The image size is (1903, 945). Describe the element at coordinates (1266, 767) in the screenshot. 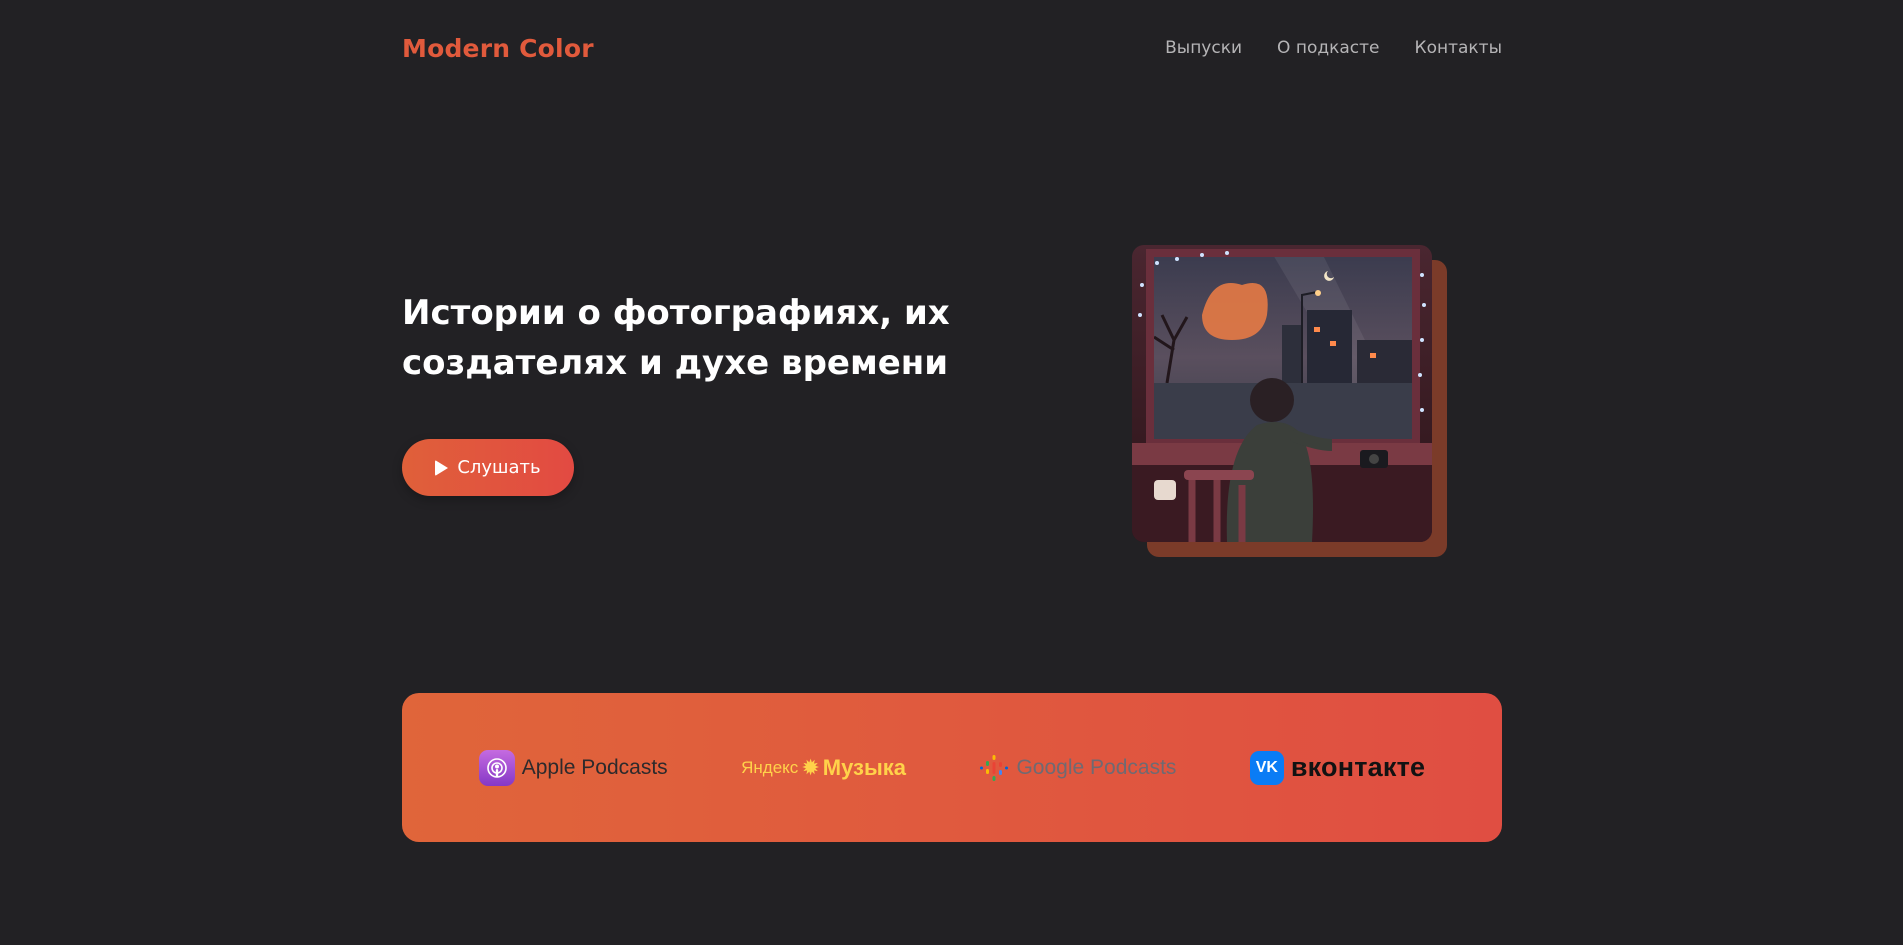

I see `vk-icon: VK` at that location.